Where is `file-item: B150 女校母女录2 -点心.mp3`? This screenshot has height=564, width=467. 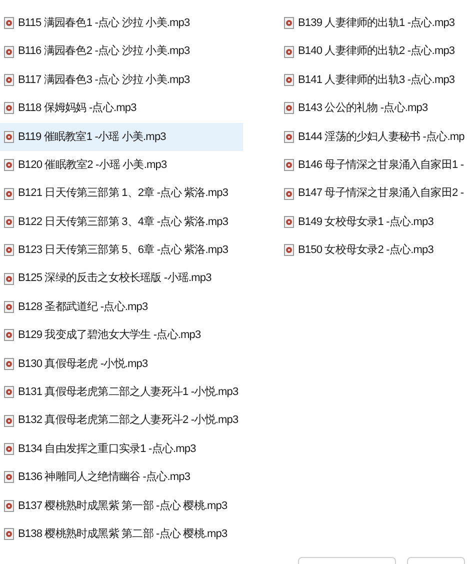
file-item: B150 女校母女录2 -点心.mp3 is located at coordinates (373, 250).